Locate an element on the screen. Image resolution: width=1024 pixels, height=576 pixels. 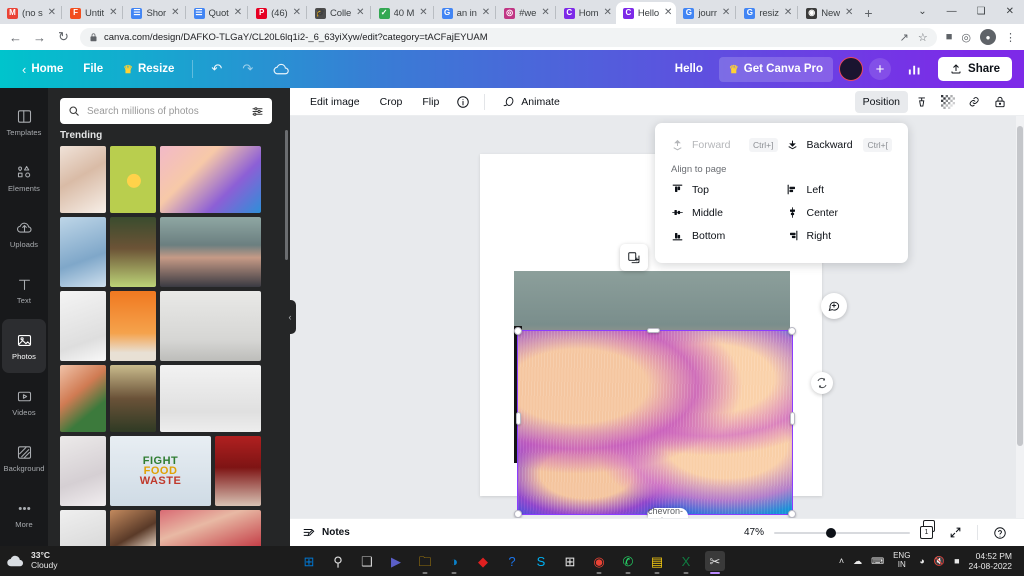
lock-button is located at coordinates (1000, 102).